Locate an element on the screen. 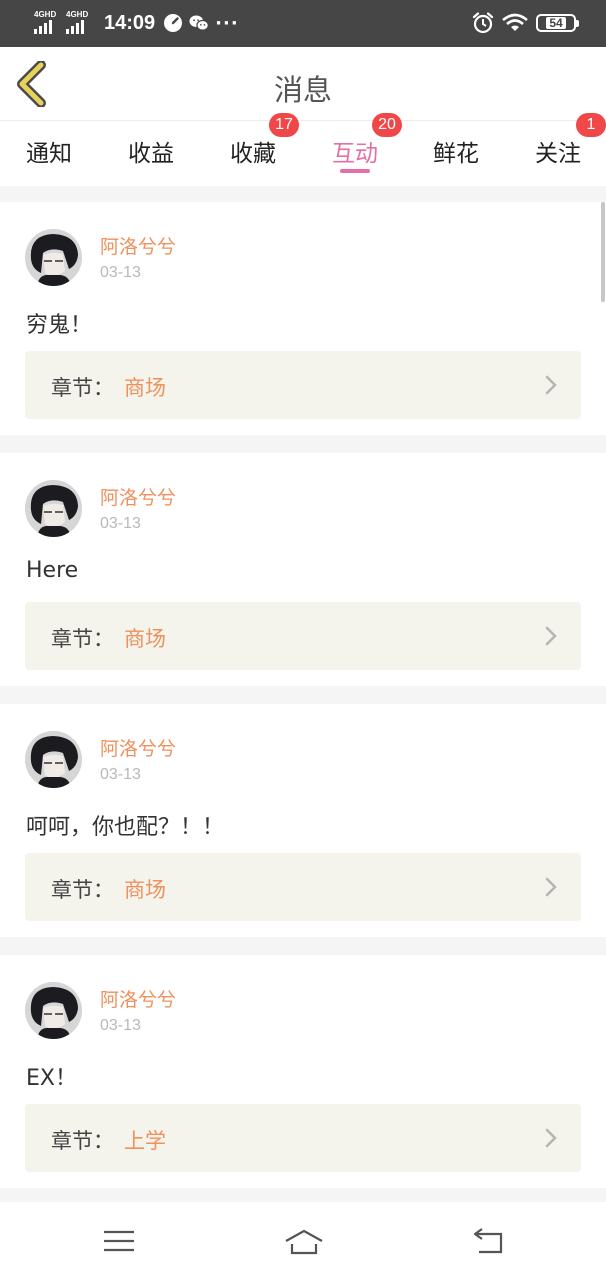 The height and width of the screenshot is (1280, 606). tab-bar: 通知 收益 收藏 17 互动 20 鲜花 关注 1 is located at coordinates (303, 149).